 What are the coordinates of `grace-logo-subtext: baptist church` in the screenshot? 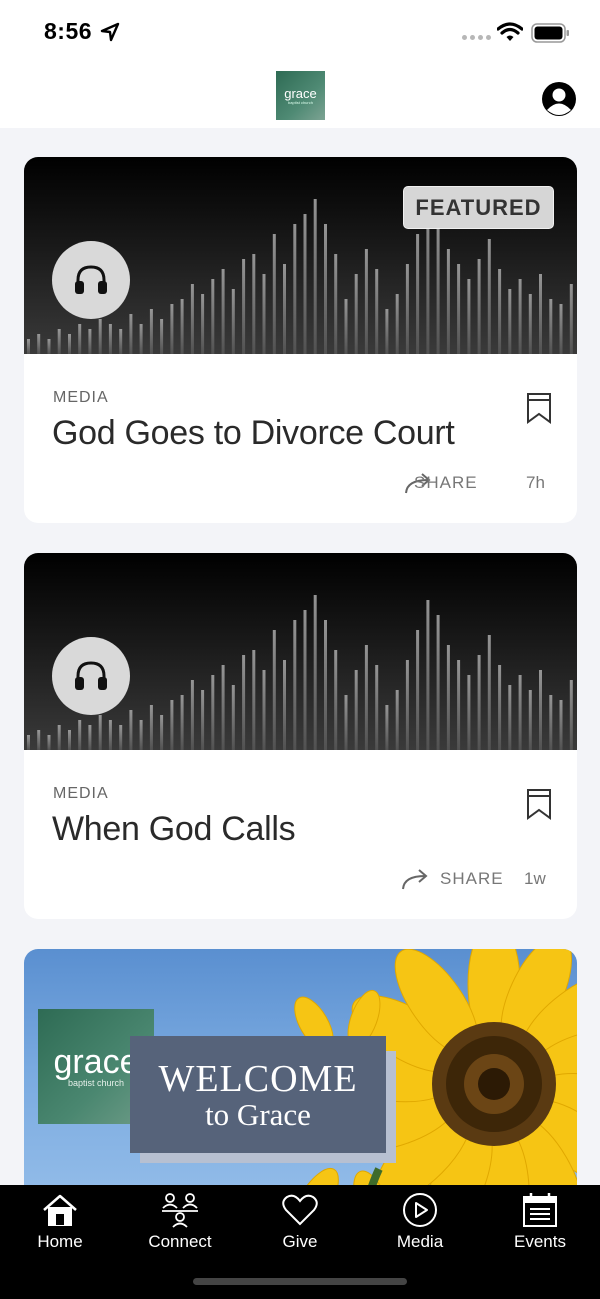 It's located at (96, 1082).